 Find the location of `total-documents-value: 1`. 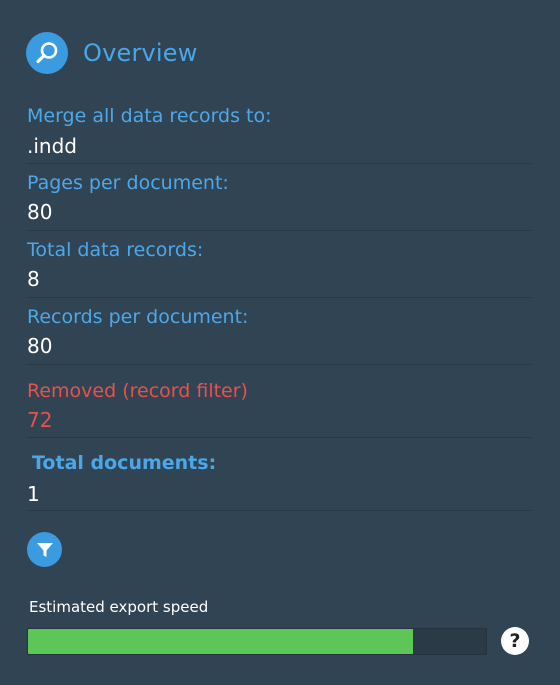

total-documents-value: 1 is located at coordinates (33, 494).